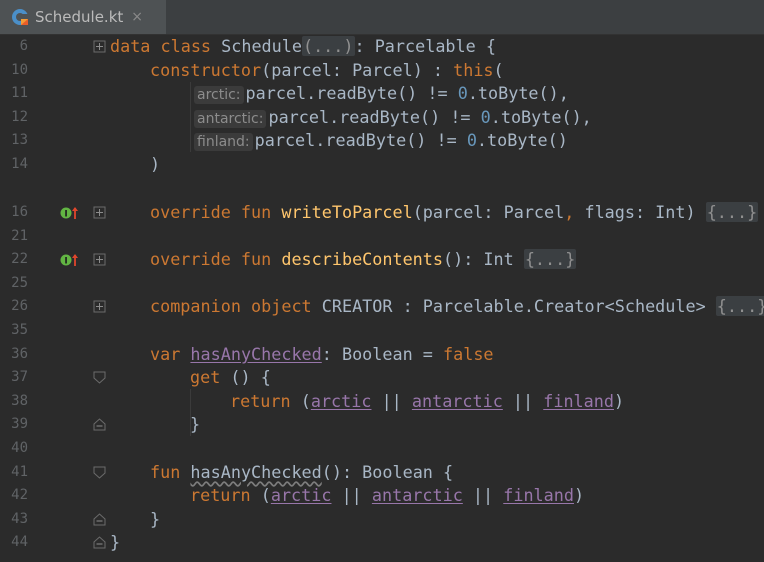 The height and width of the screenshot is (562, 764). Describe the element at coordinates (79, 17) in the screenshot. I see `tab-label: Schedule.kt` at that location.